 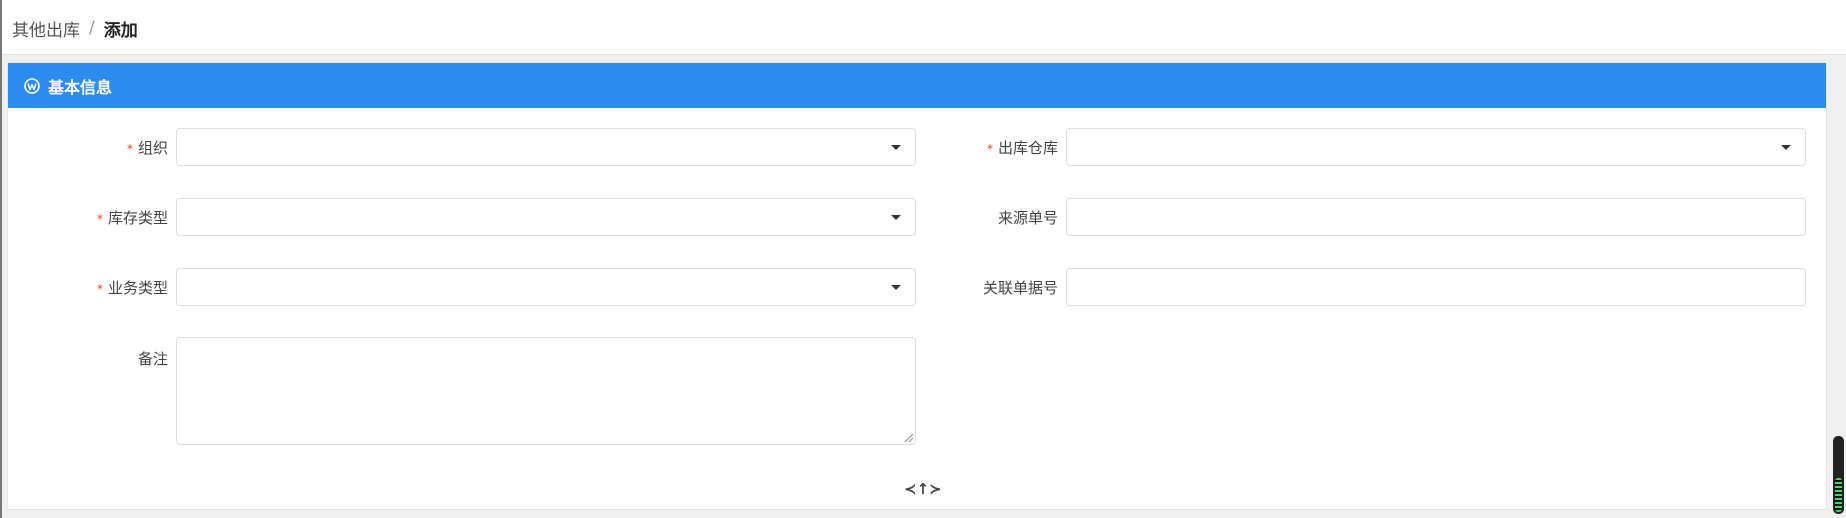 What do you see at coordinates (546, 217) in the screenshot?
I see `inventory-type-select` at bounding box center [546, 217].